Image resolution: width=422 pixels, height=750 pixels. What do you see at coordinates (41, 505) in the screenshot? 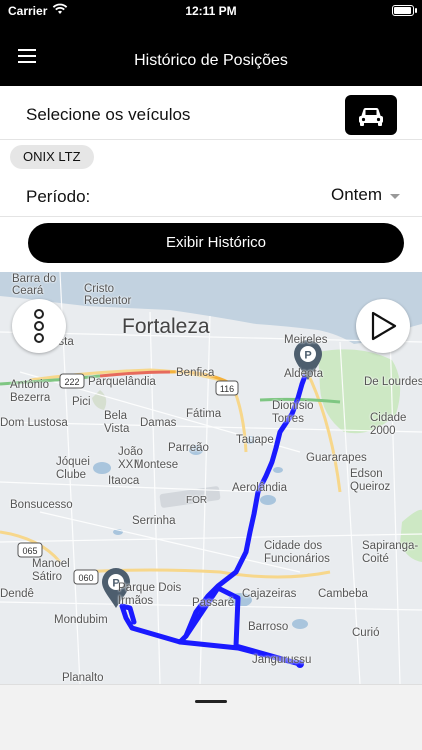
I see `map-label: Bonsucesso` at bounding box center [41, 505].